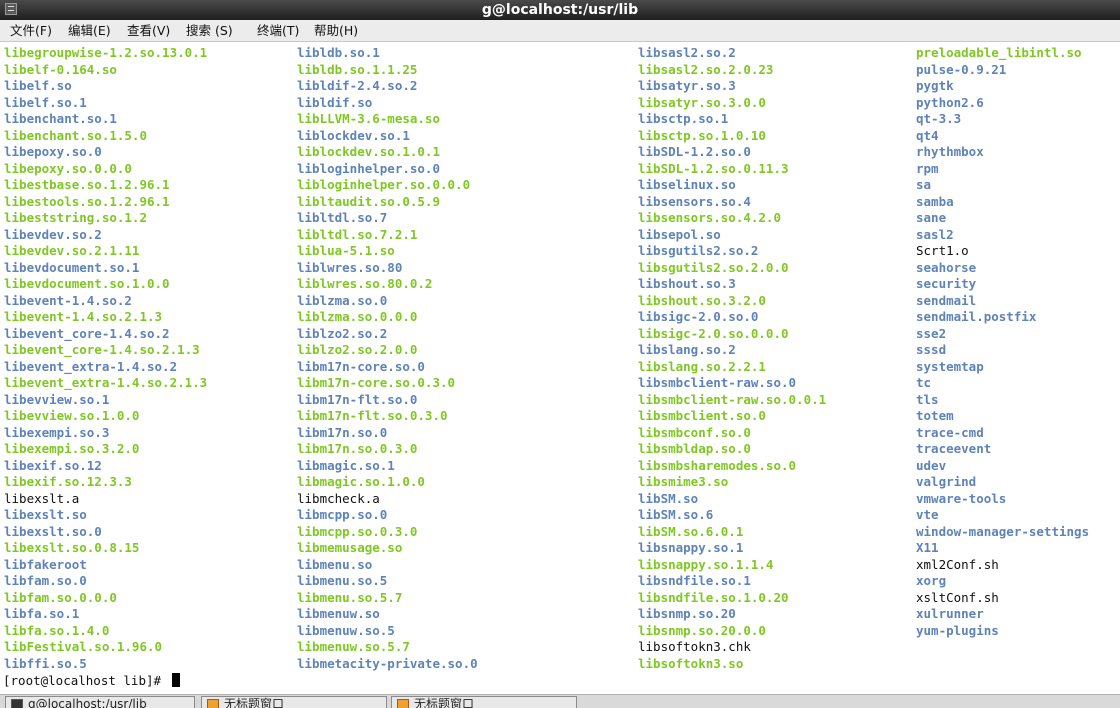 The image size is (1120, 708). I want to click on file-entry: libsasl2.so.2, so click(687, 52).